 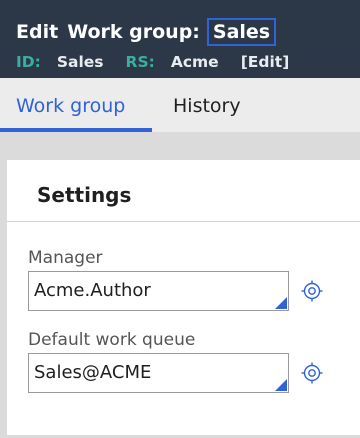 I want to click on manager-value: Acme.Author, so click(x=92, y=290).